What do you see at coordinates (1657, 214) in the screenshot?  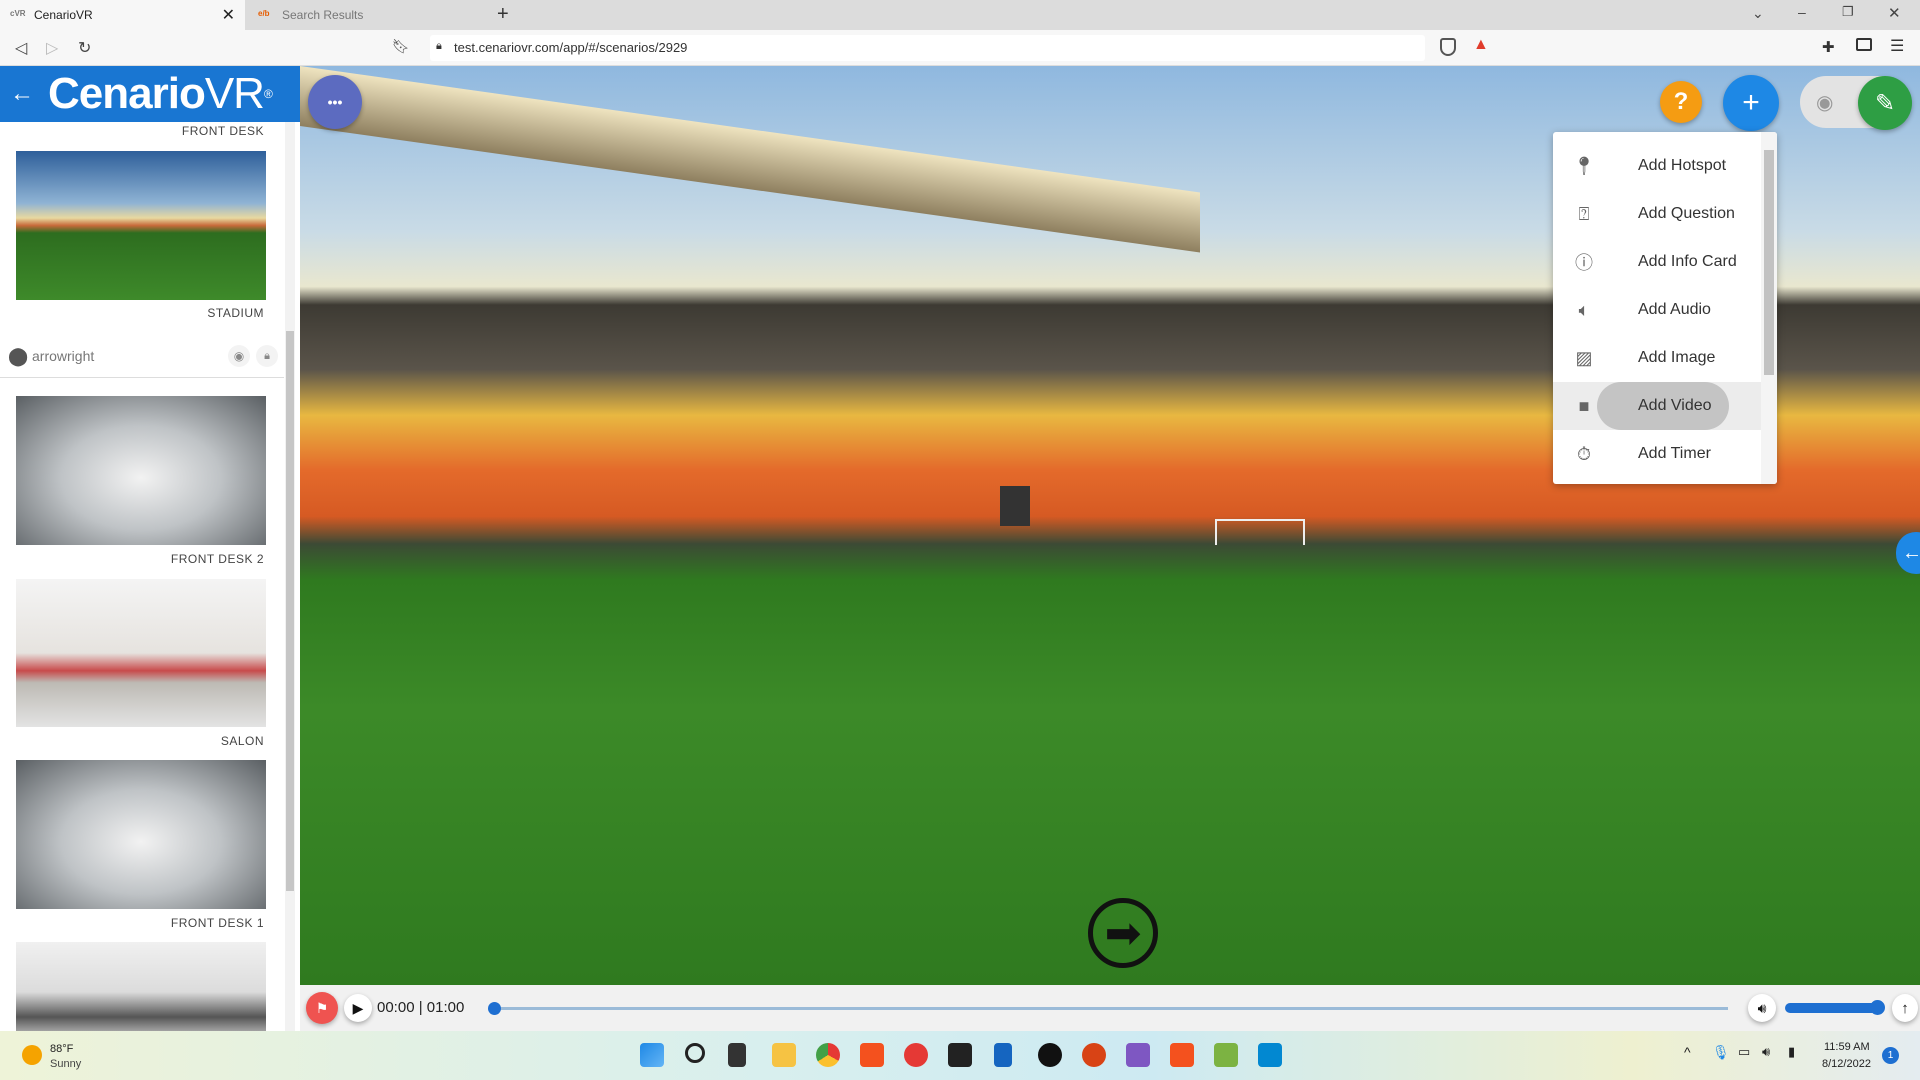 I see `menu-item-add-question: ⍰ Add Question` at bounding box center [1657, 214].